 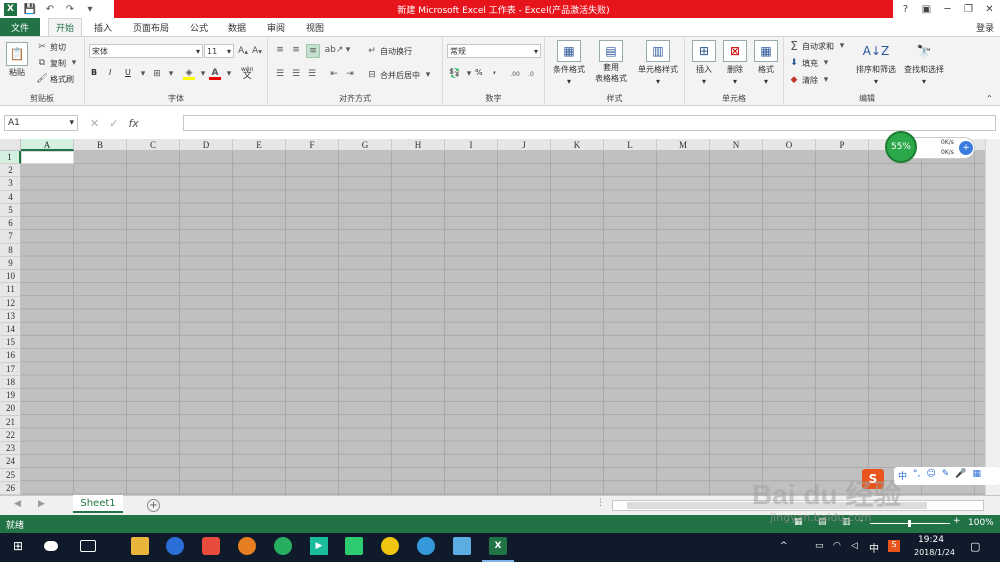 What do you see at coordinates (736, 145) in the screenshot?
I see `column-header-n: N` at bounding box center [736, 145].